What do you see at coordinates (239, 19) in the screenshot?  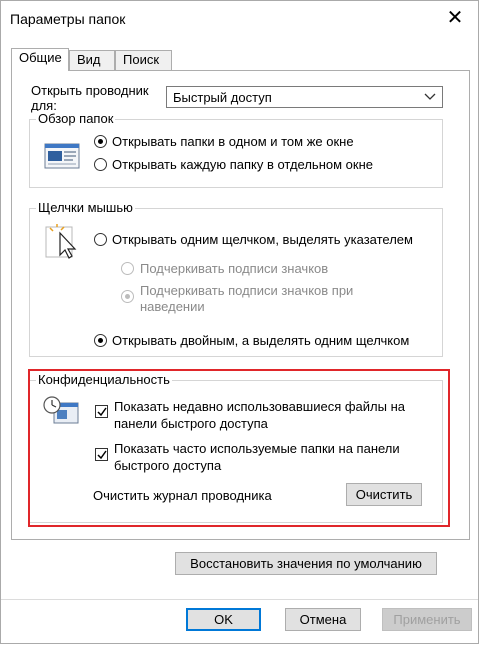 I see `title-bar: Параметры папок ✕` at bounding box center [239, 19].